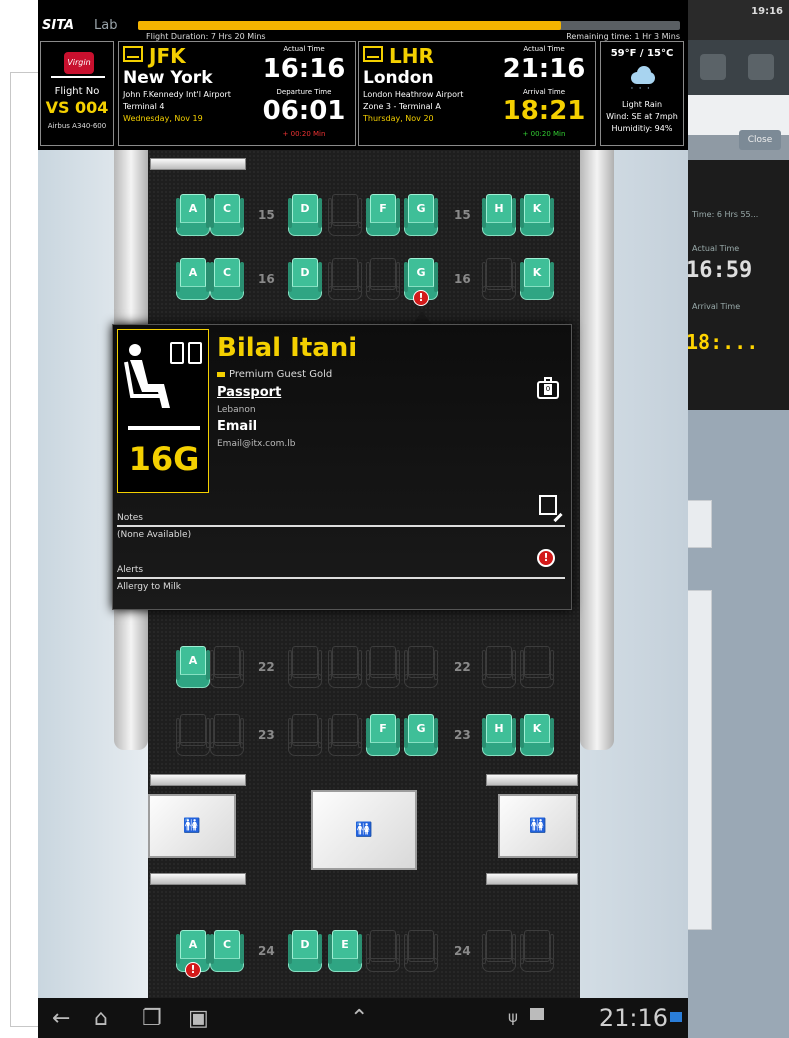 The height and width of the screenshot is (1038, 789). I want to click on baggage-icon: 0, so click(548, 388).